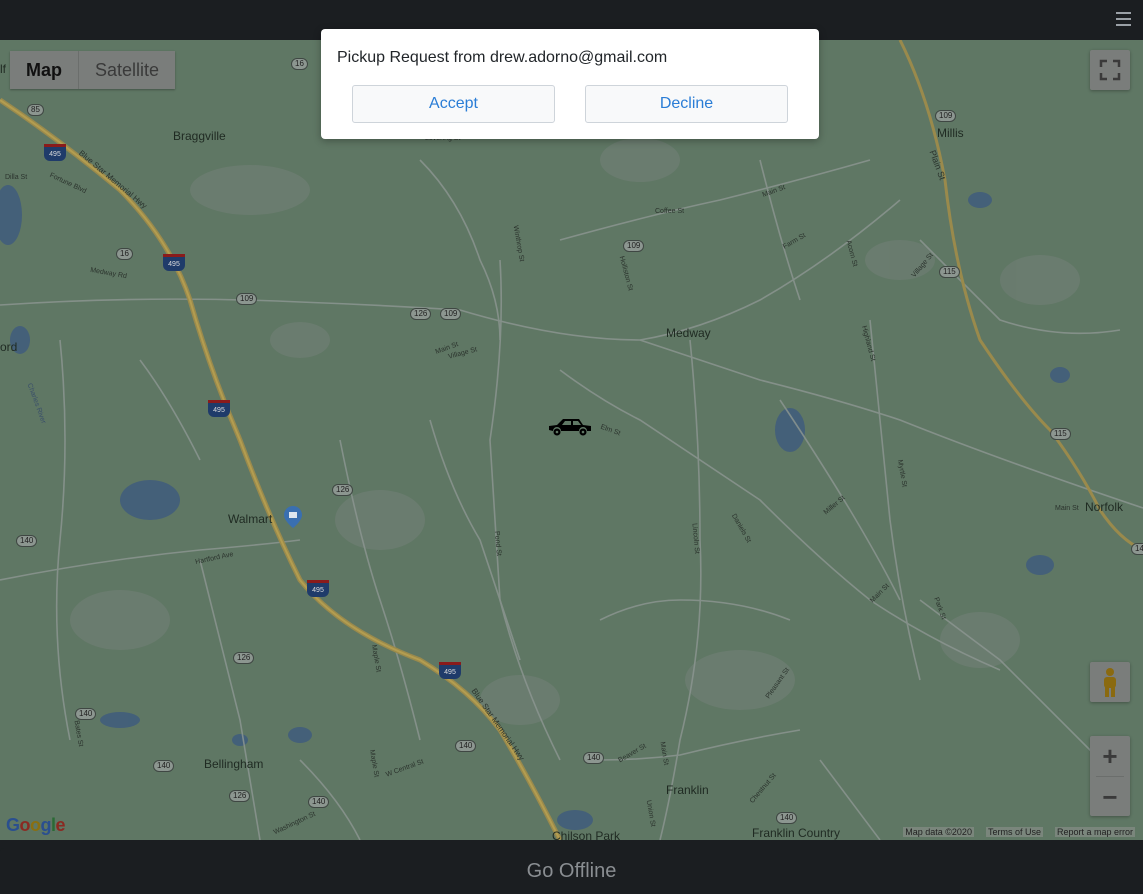 The width and height of the screenshot is (1143, 894). I want to click on town-label-franklin-country: Franklin Country, so click(796, 833).